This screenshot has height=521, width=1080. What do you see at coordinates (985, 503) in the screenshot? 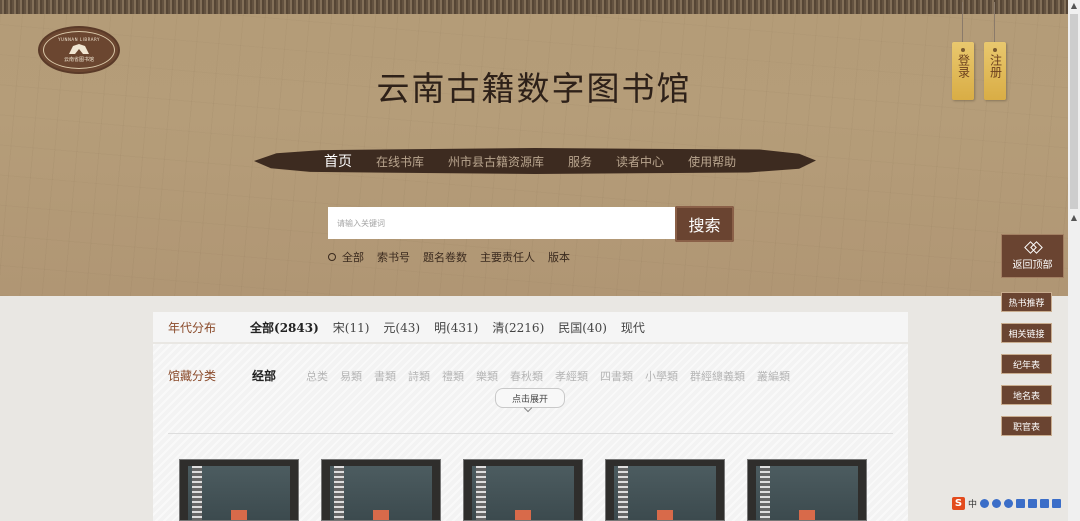
I see `punctuation-icon` at bounding box center [985, 503].